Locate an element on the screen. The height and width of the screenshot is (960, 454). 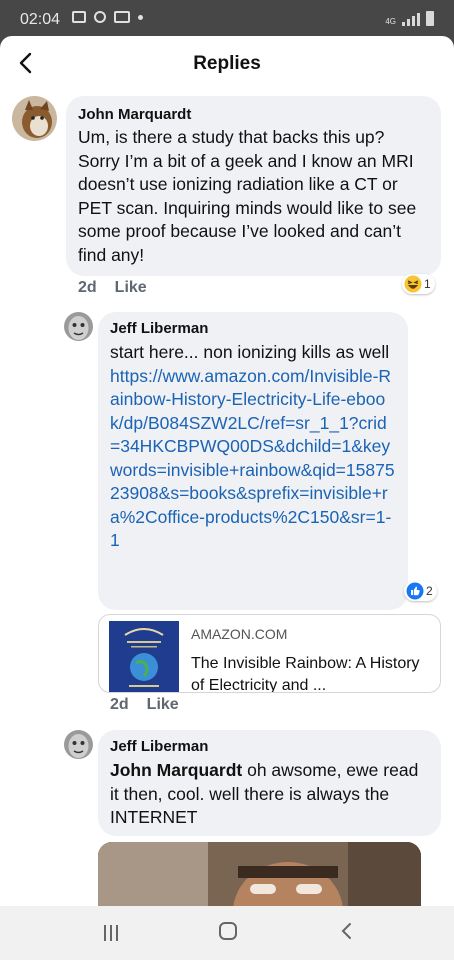
status-right: 4G is located at coordinates (409, 18).